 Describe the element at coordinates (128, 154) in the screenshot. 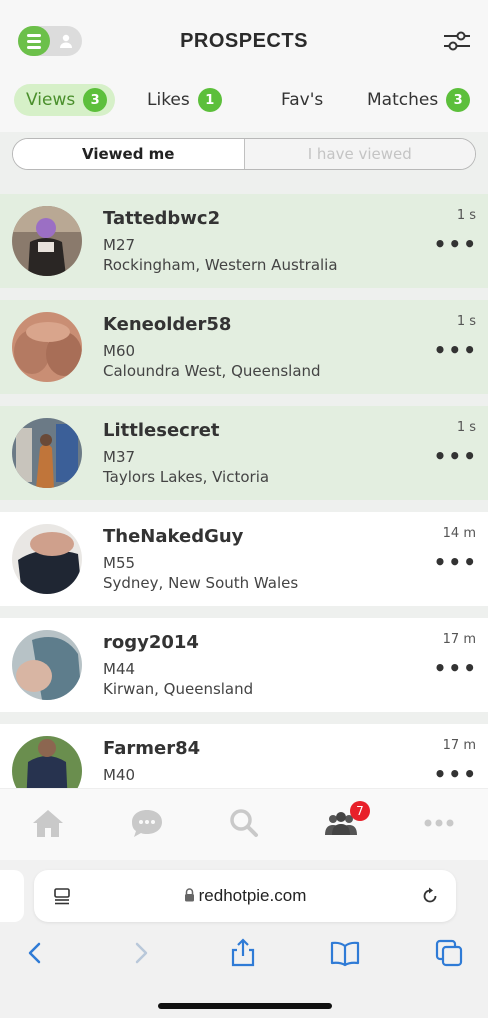

I see `segment-viewed-me: Viewed me` at that location.